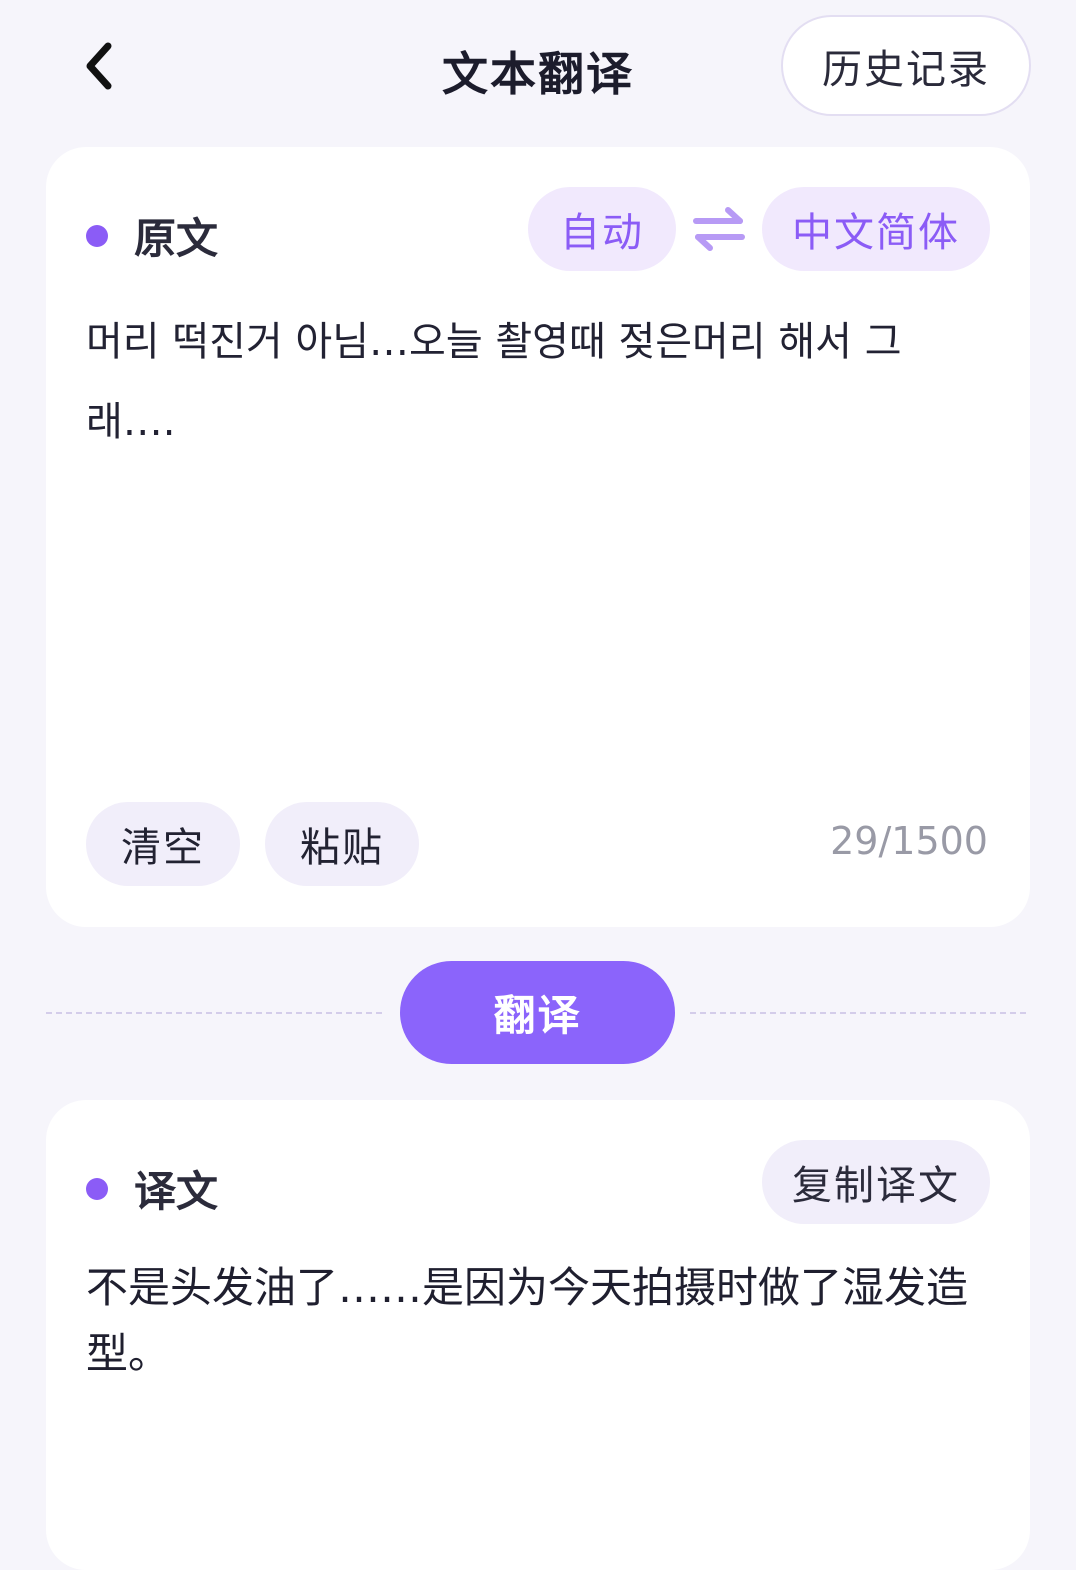  What do you see at coordinates (538, 70) in the screenshot?
I see `header: 文本翻译 历史记录` at bounding box center [538, 70].